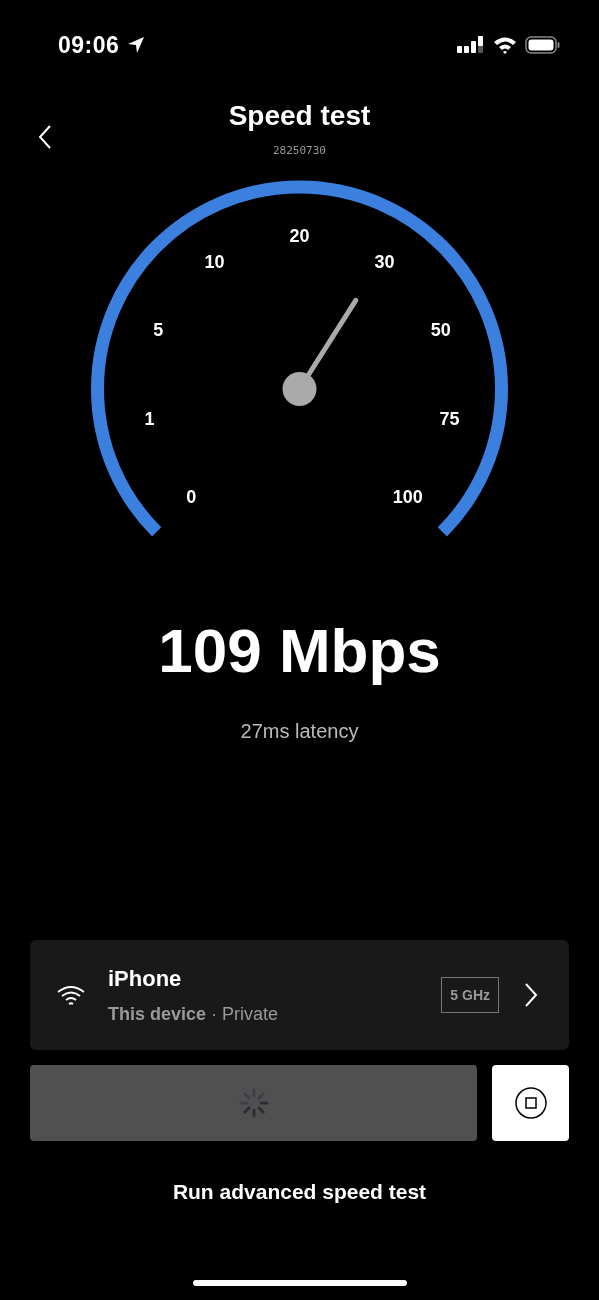 The height and width of the screenshot is (1300, 599). What do you see at coordinates (45, 137) in the screenshot?
I see `back-icon` at bounding box center [45, 137].